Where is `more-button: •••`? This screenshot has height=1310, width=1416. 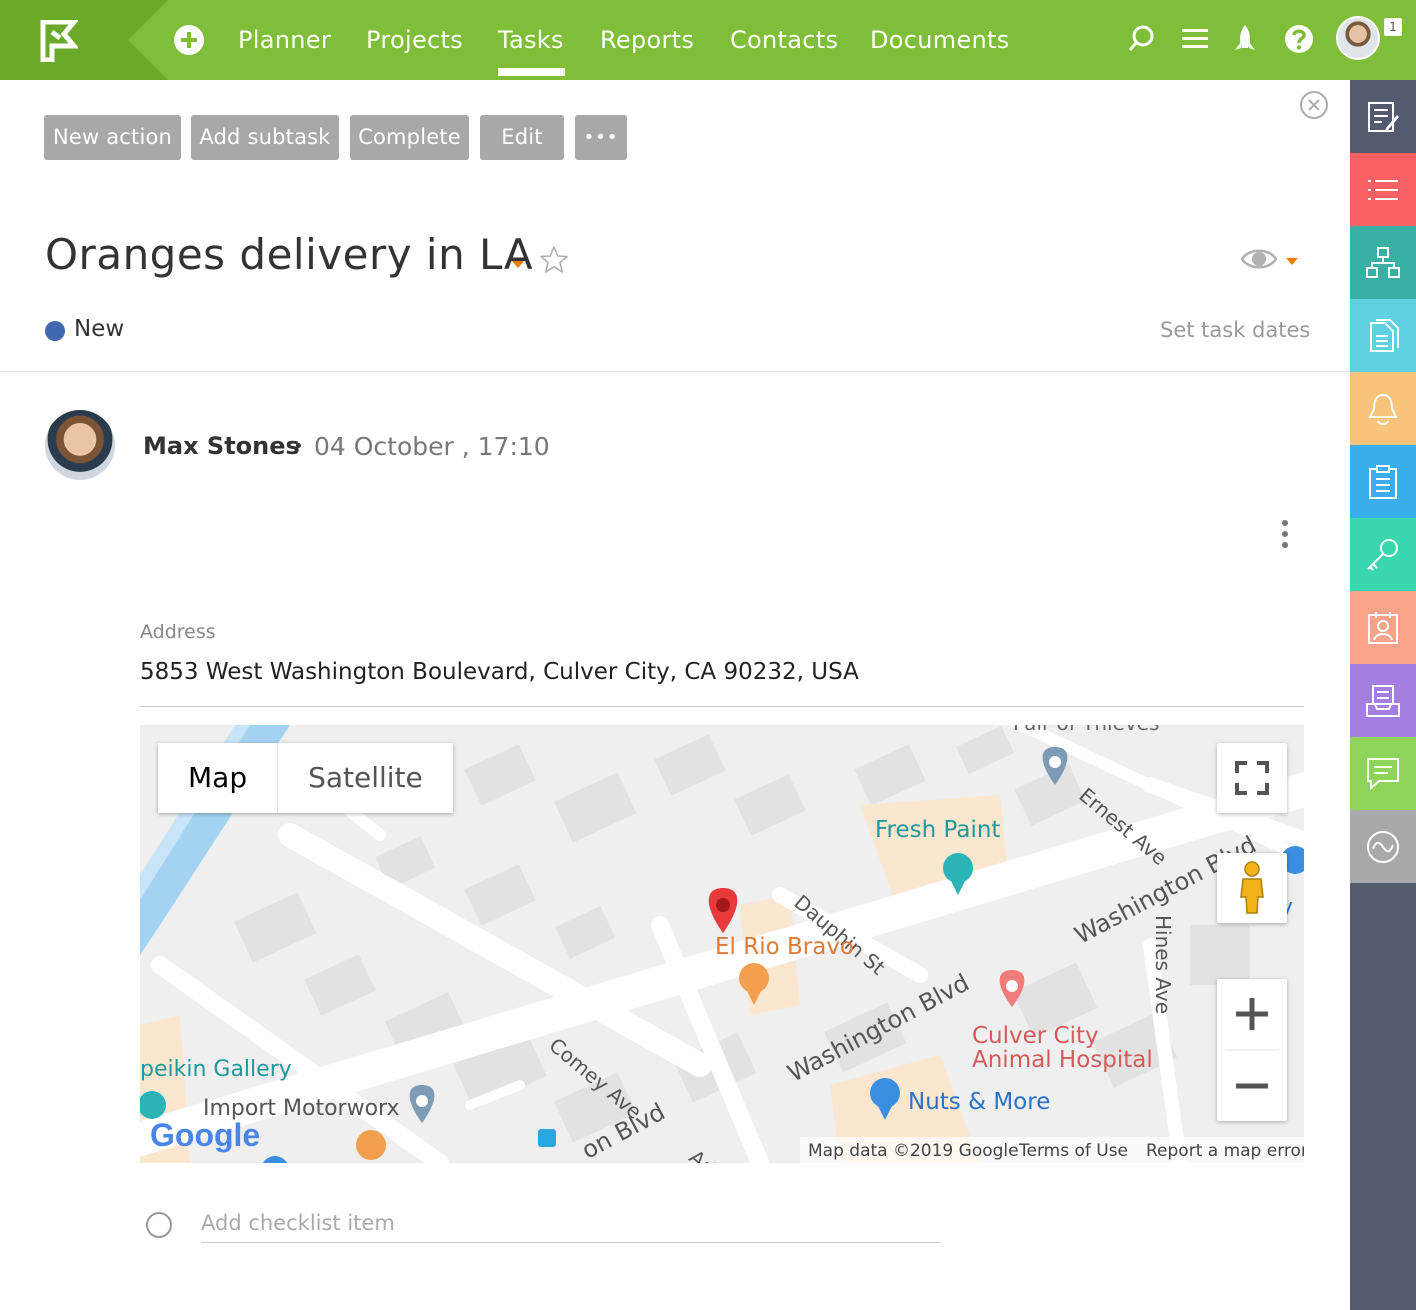
more-button: ••• is located at coordinates (601, 137).